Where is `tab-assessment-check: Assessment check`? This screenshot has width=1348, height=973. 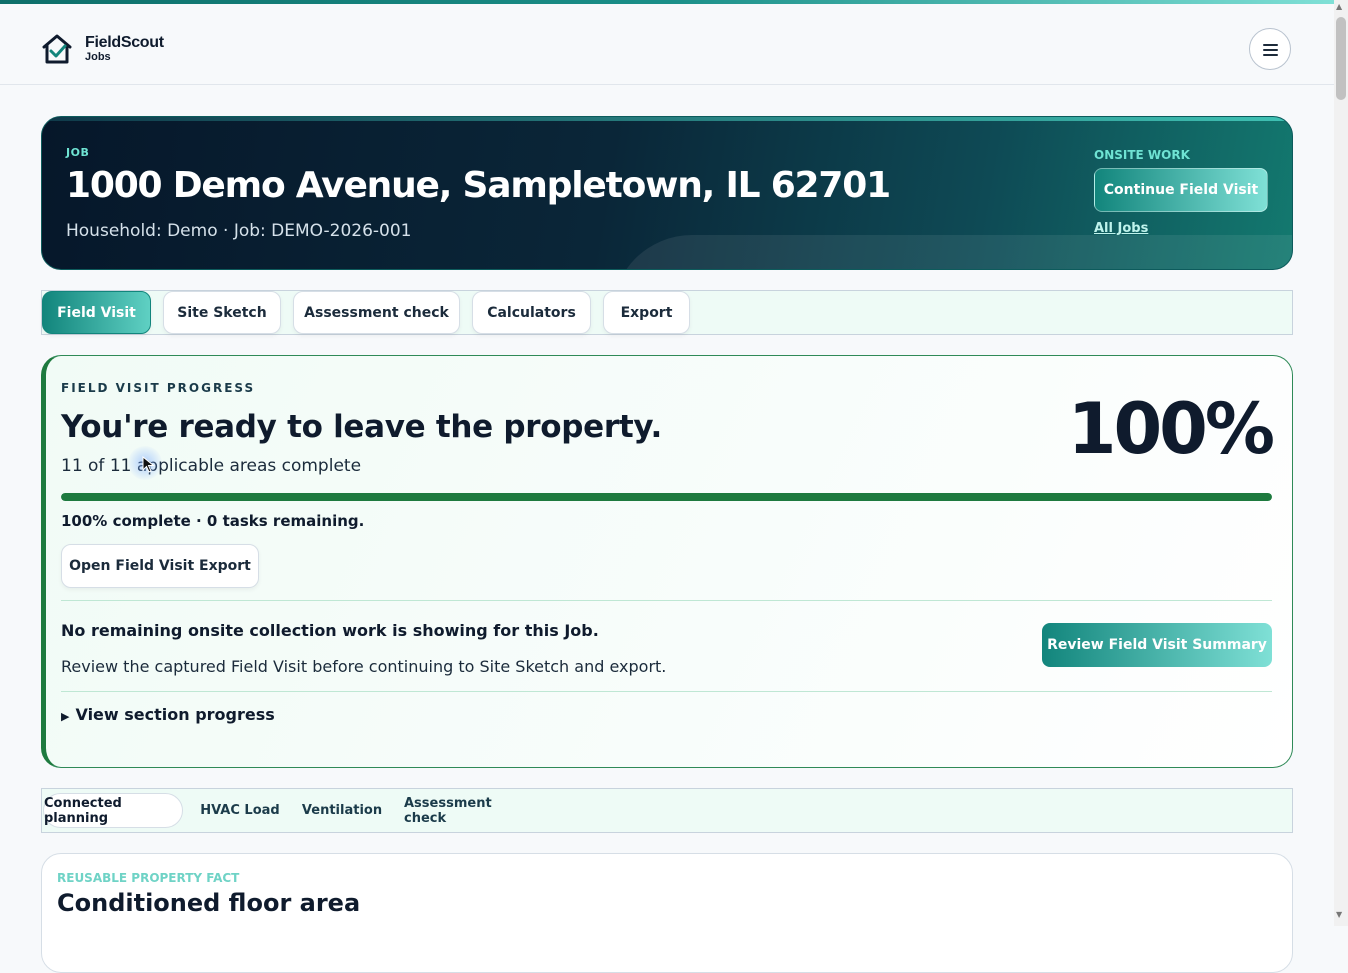
tab-assessment-check: Assessment check is located at coordinates (376, 312).